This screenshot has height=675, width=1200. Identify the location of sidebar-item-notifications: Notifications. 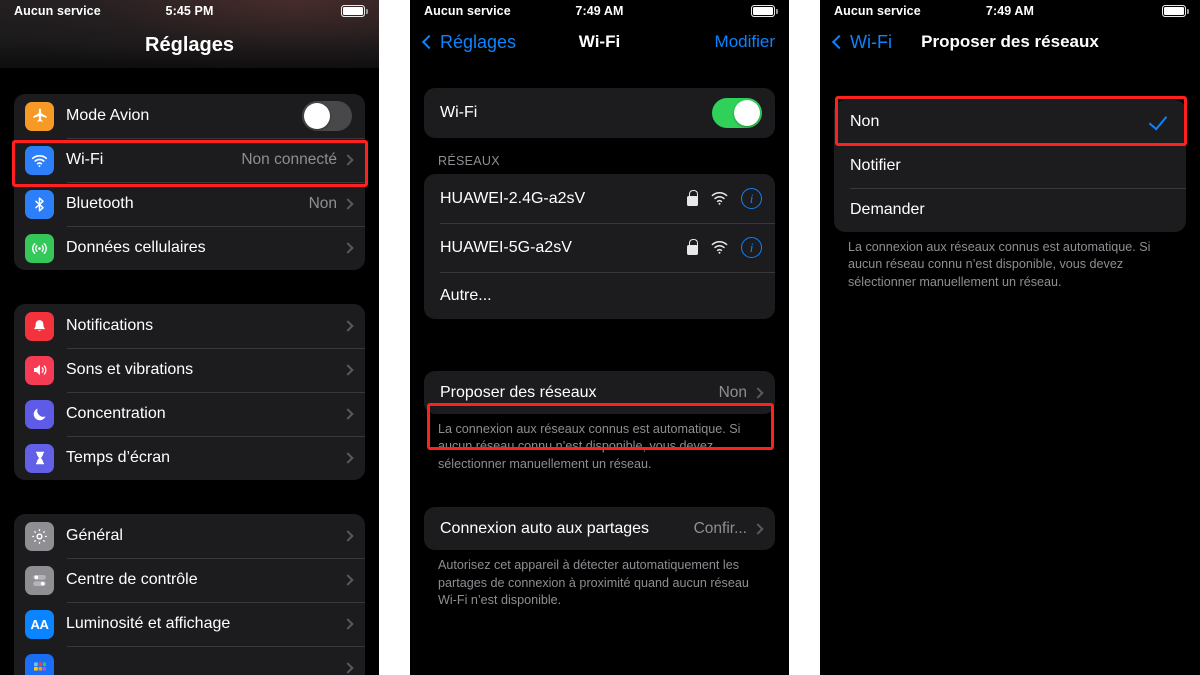
(189, 326).